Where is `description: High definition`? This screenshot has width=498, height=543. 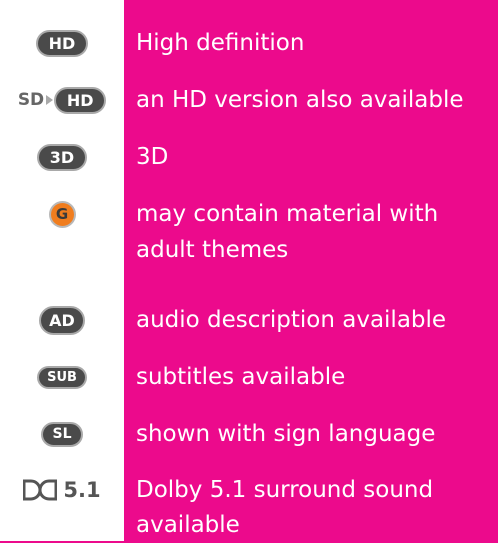
description: High definition is located at coordinates (220, 43).